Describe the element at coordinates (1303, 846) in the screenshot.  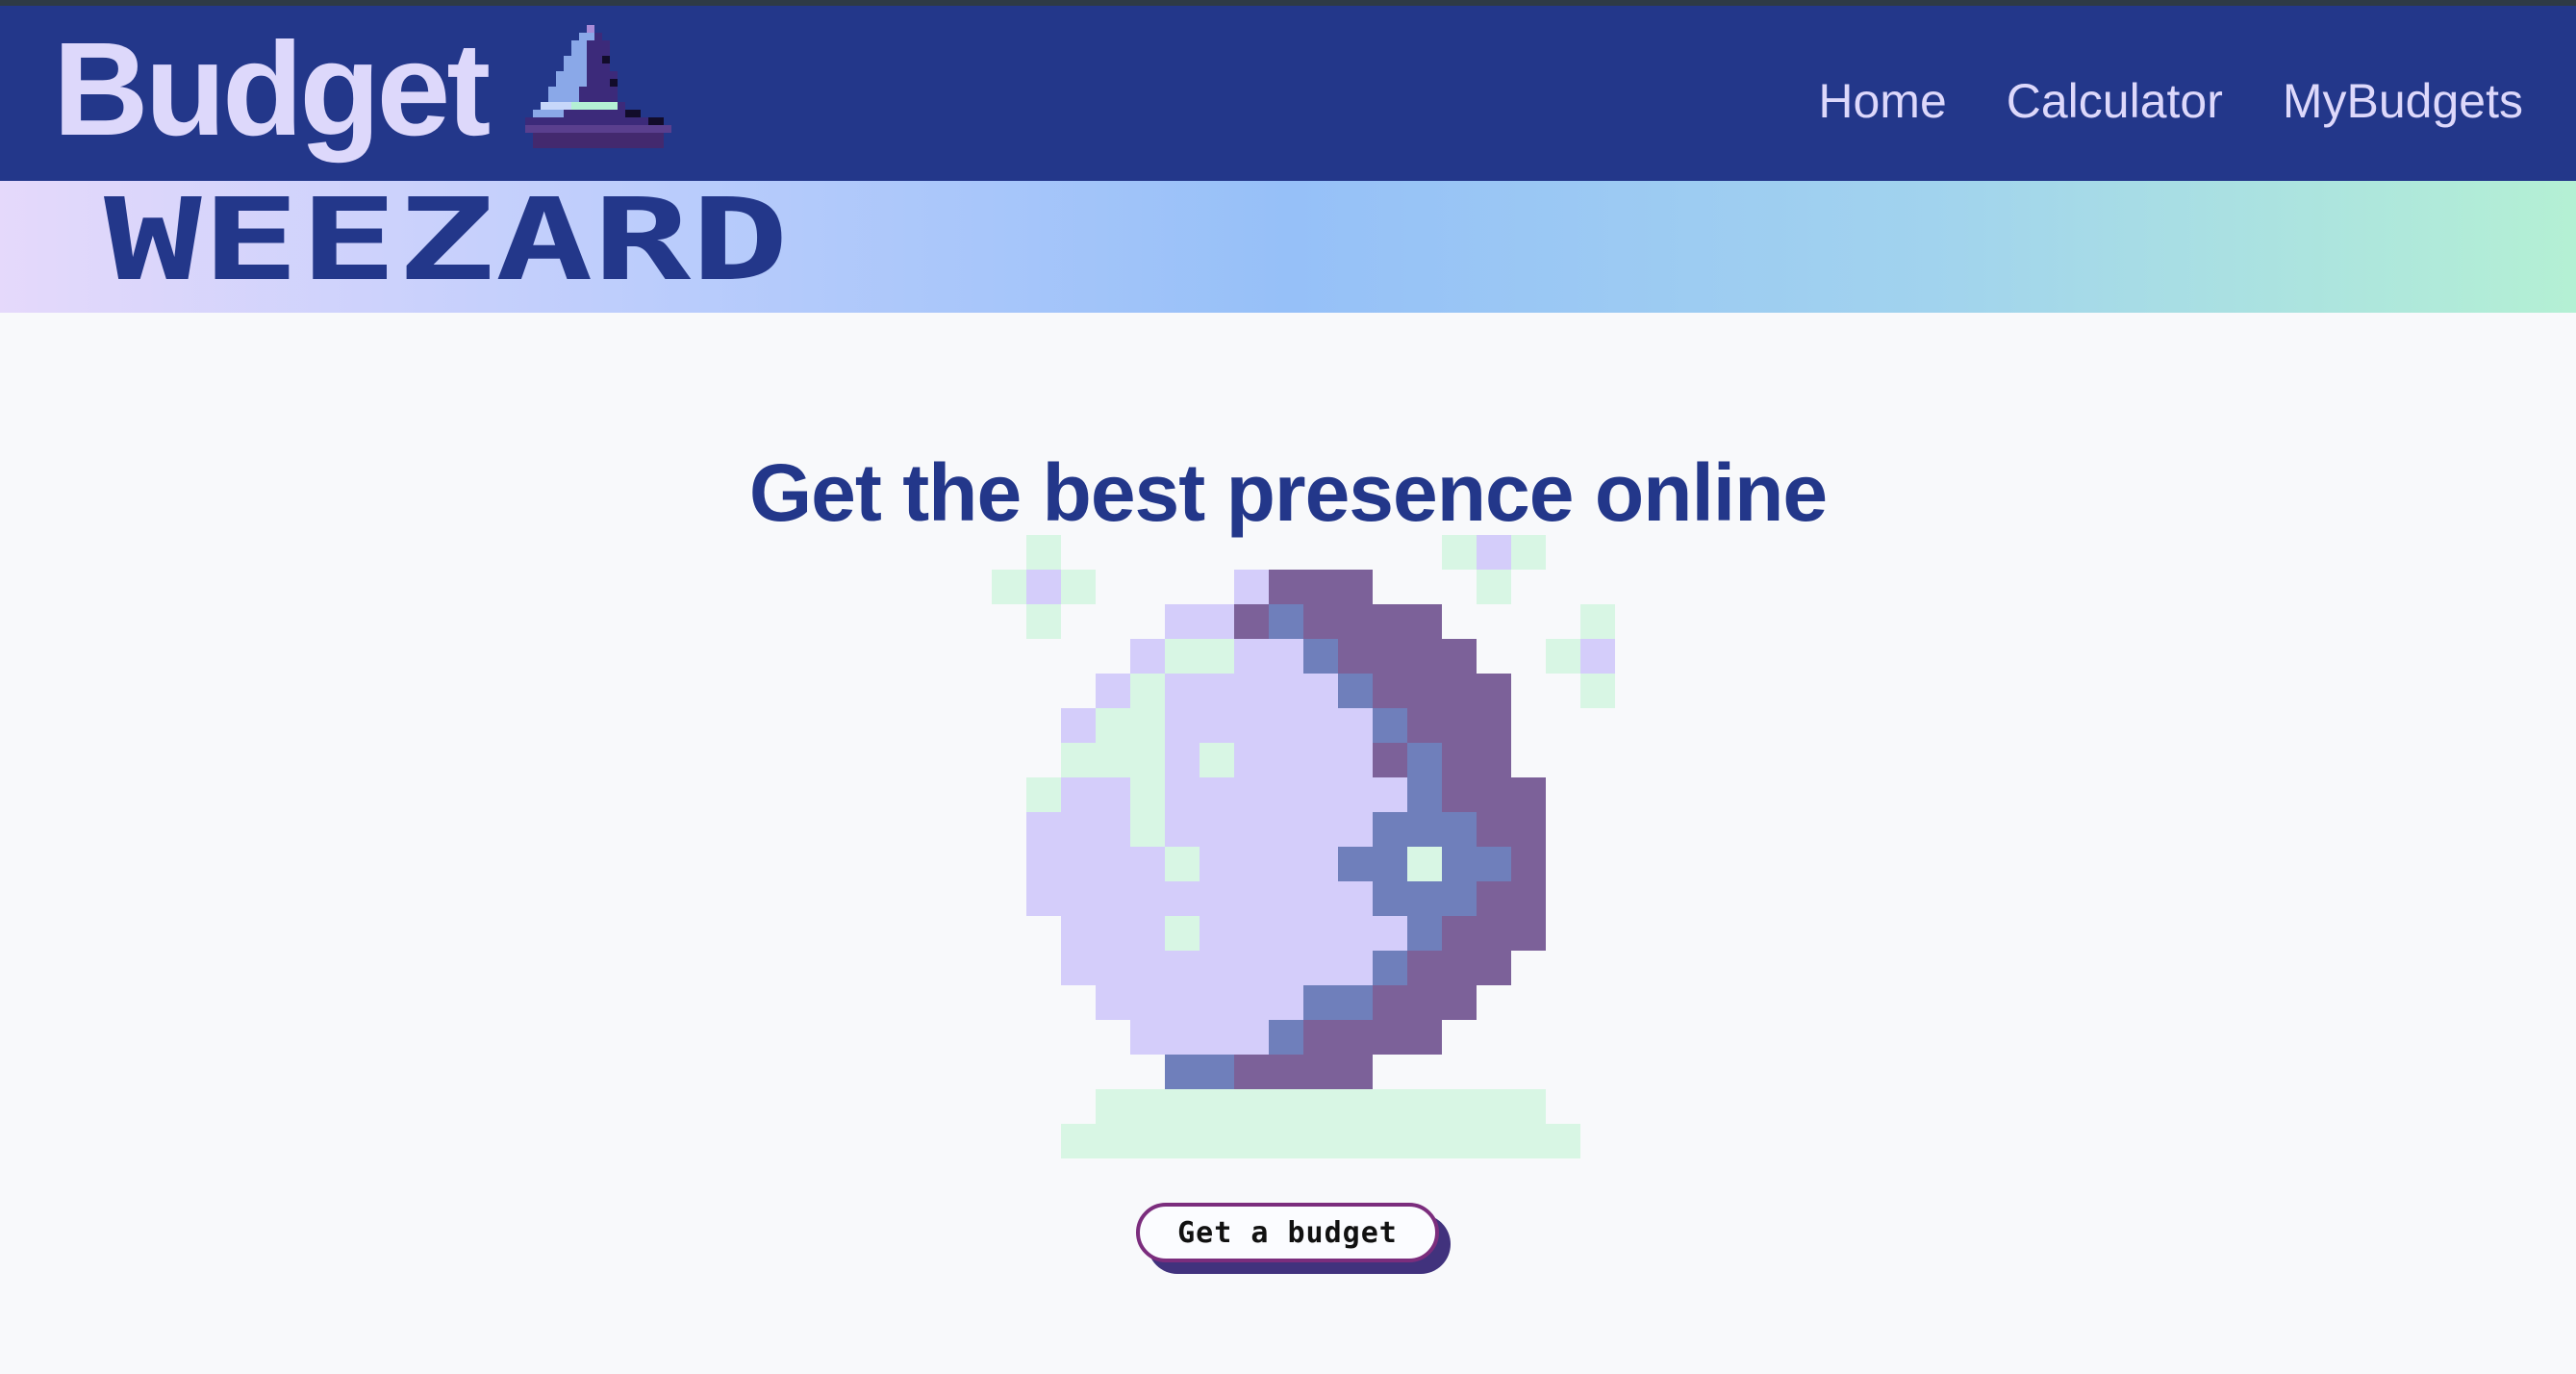
I see `crystal-ball-icon` at that location.